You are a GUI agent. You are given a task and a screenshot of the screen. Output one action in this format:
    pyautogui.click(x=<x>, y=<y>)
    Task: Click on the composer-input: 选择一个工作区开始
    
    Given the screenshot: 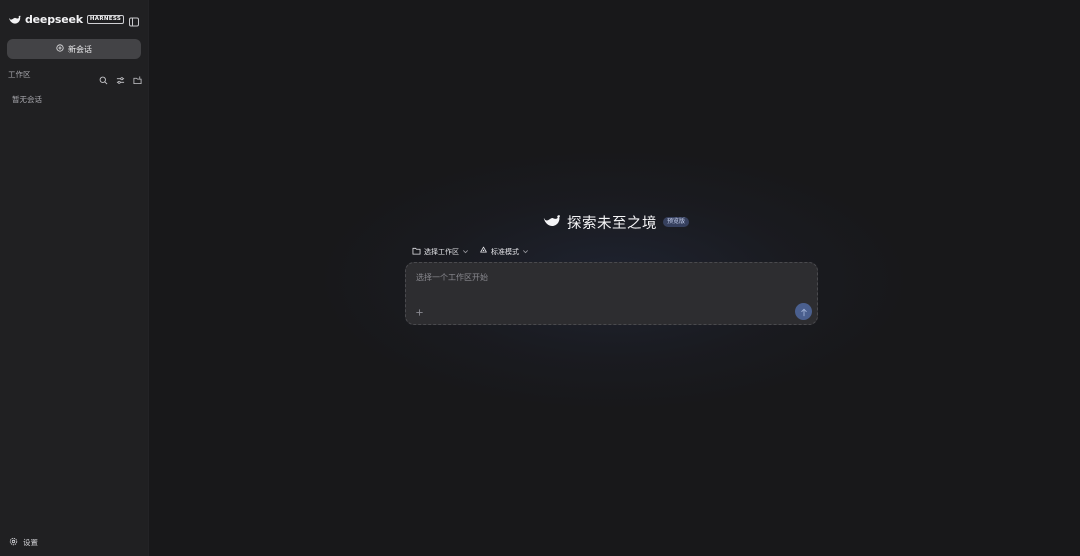 What is the action you would take?
    pyautogui.click(x=611, y=293)
    